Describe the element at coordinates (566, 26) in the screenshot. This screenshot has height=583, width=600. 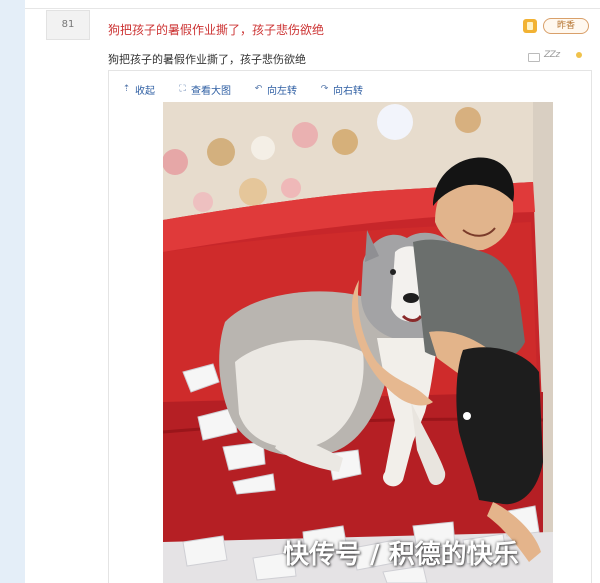
I see `username-tag: 昨香` at that location.